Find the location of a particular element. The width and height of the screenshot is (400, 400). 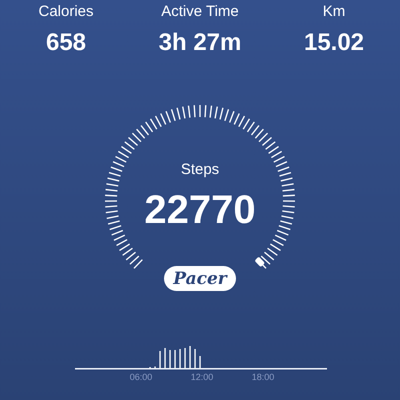

gauge-marker-icon is located at coordinates (260, 262).